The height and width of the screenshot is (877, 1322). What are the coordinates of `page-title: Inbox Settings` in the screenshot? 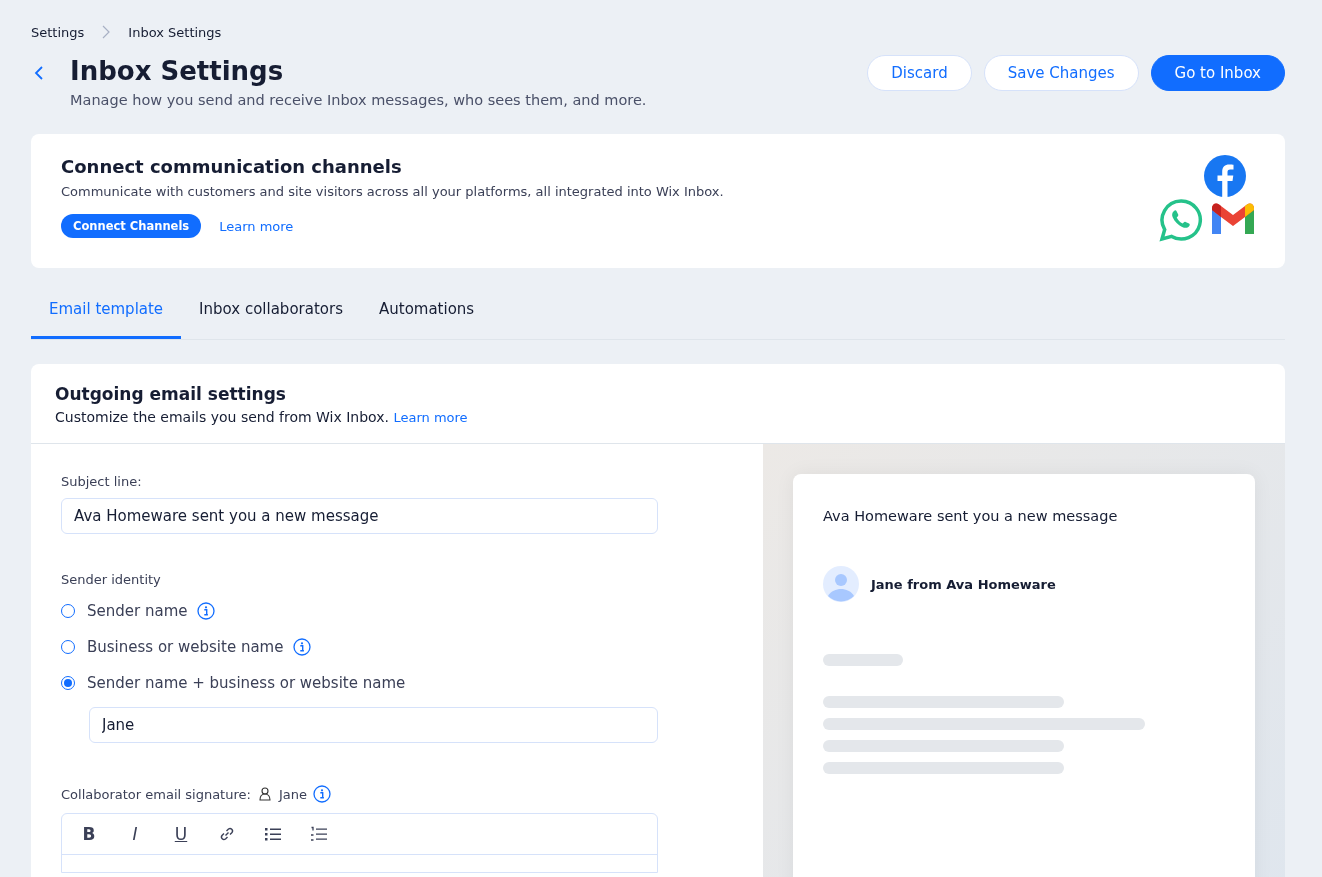 It's located at (177, 71).